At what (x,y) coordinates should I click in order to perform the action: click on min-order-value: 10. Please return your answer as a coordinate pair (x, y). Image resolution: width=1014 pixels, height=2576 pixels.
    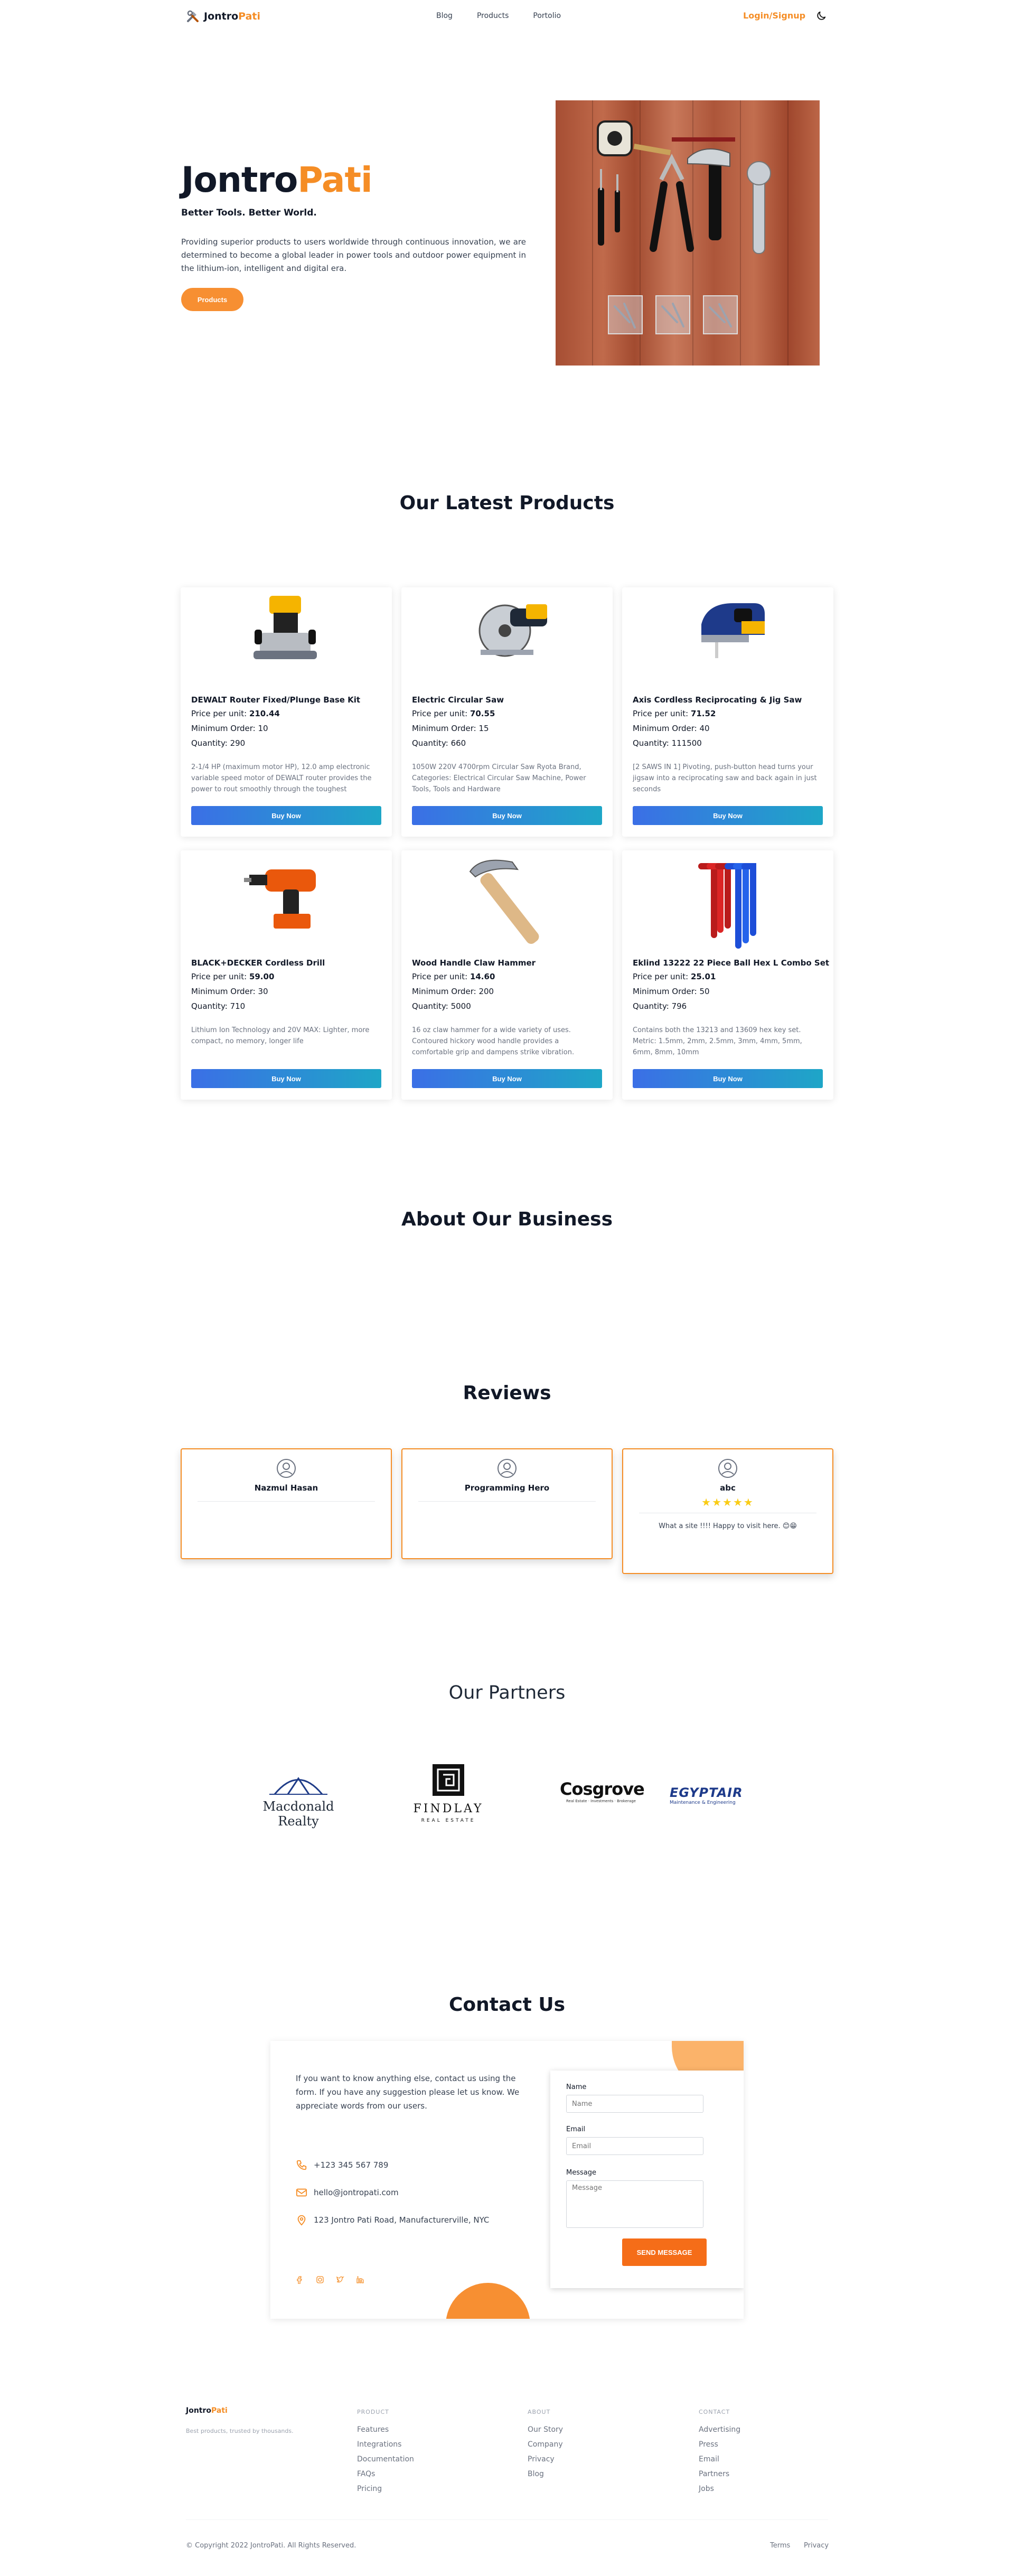
    Looking at the image, I should click on (263, 728).